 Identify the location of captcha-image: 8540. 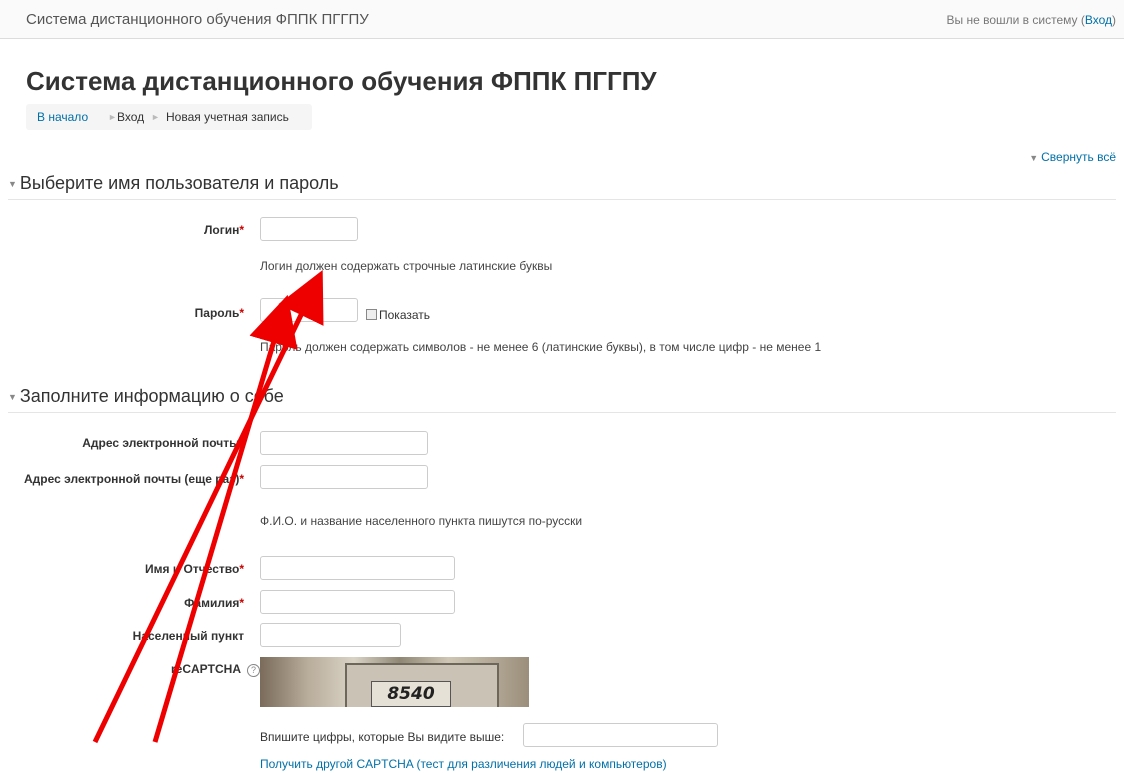
(394, 682).